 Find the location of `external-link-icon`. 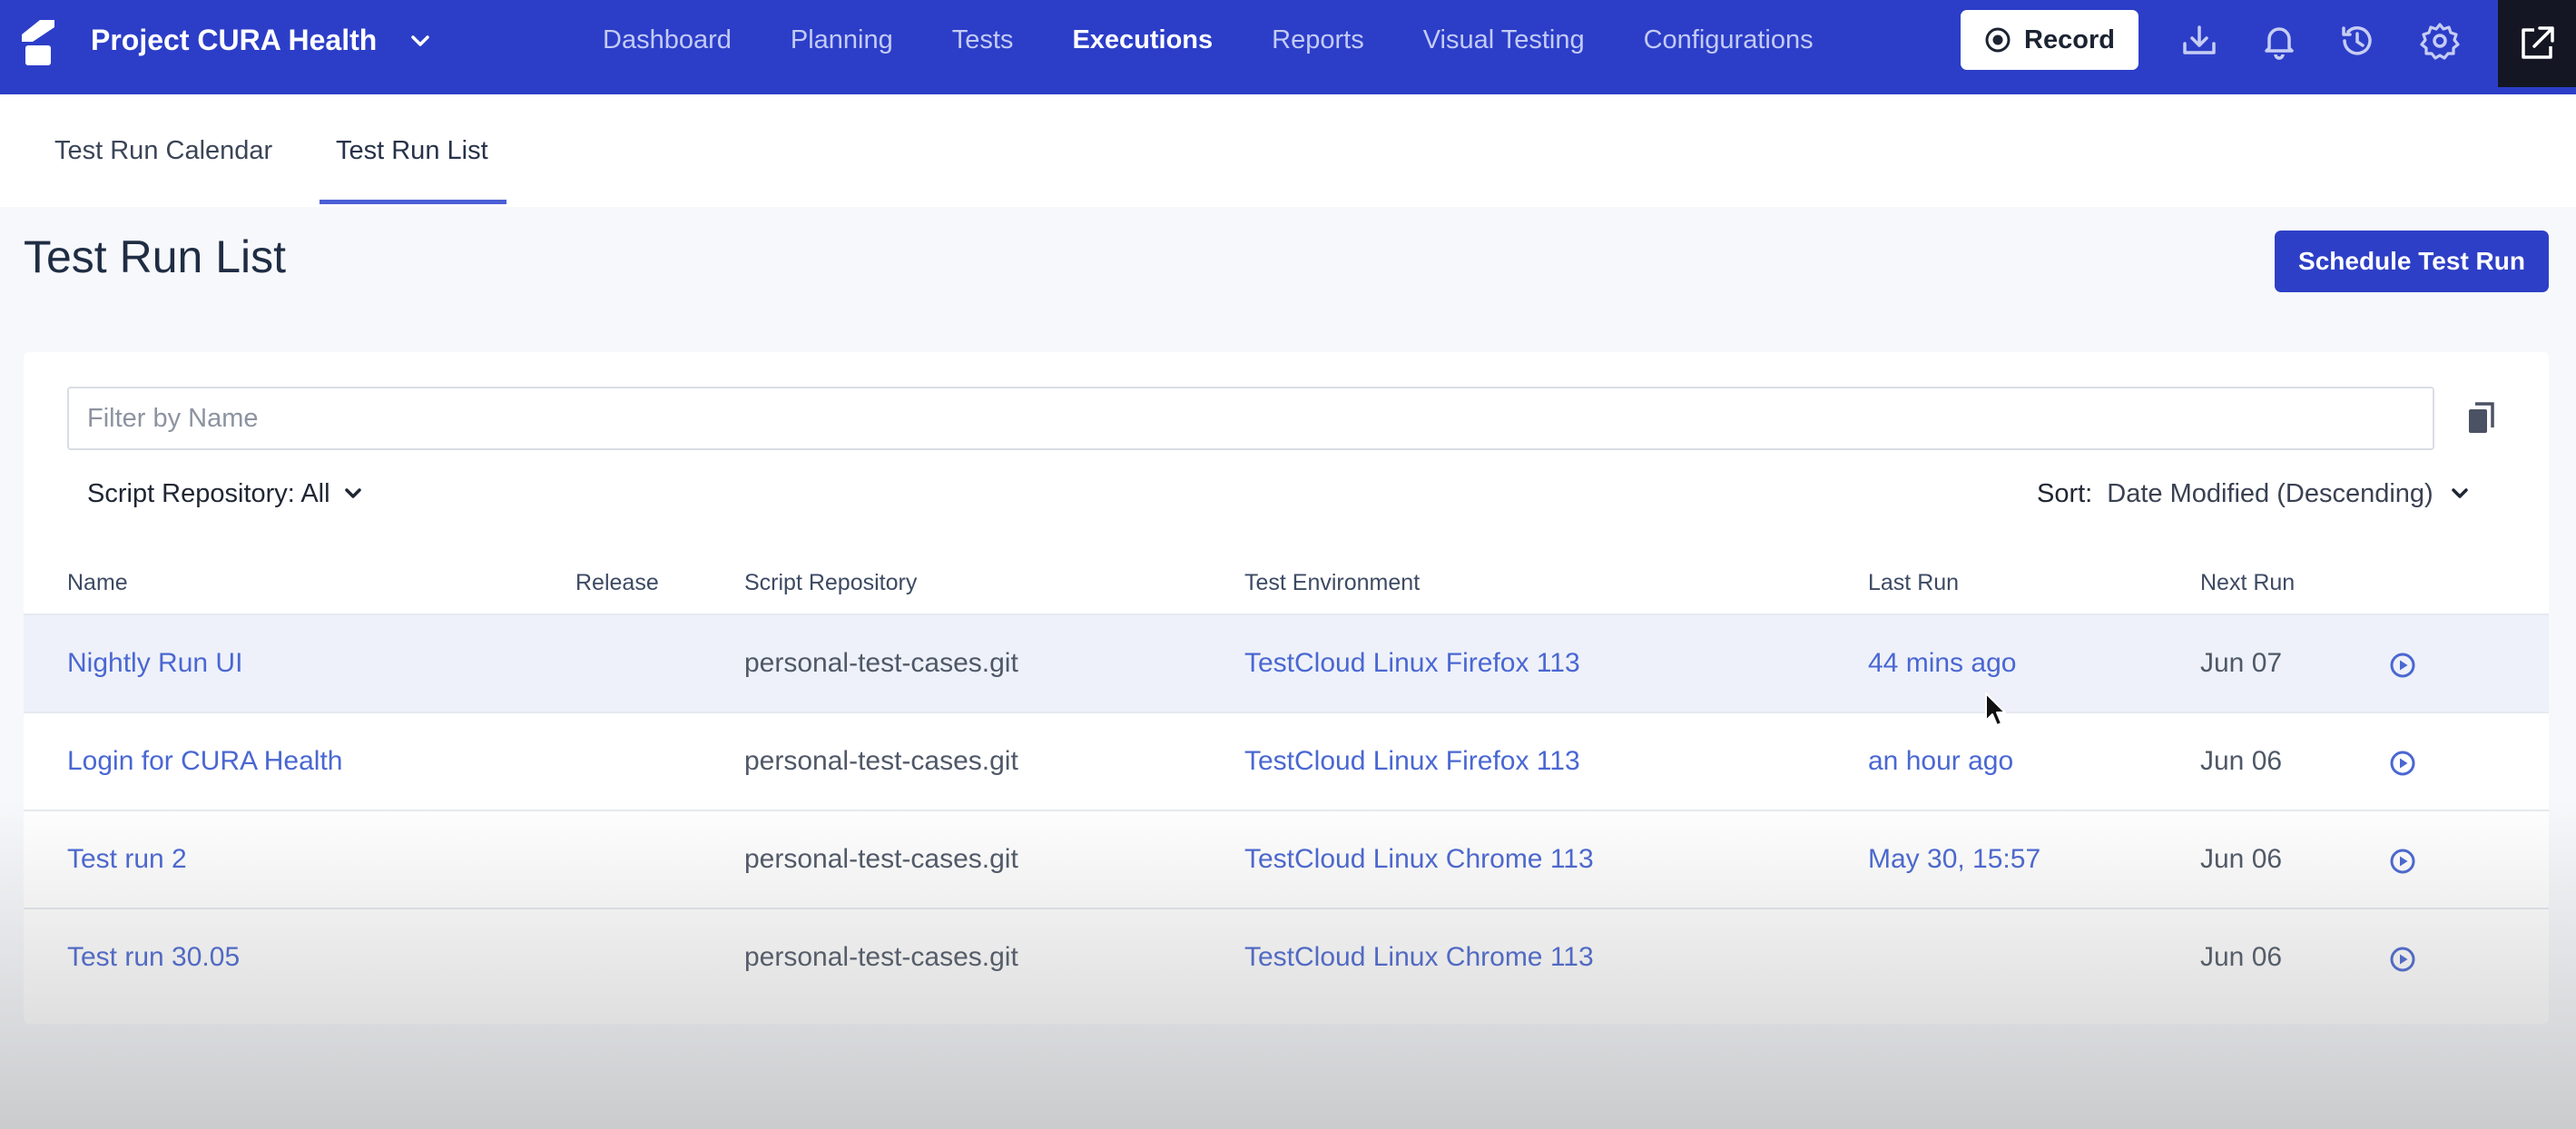

external-link-icon is located at coordinates (2538, 42).